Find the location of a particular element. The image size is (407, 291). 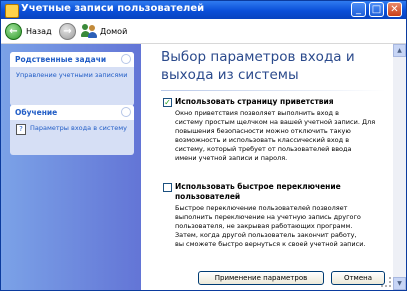

related-tasks-header: Родственные задачи is located at coordinates (72, 59).